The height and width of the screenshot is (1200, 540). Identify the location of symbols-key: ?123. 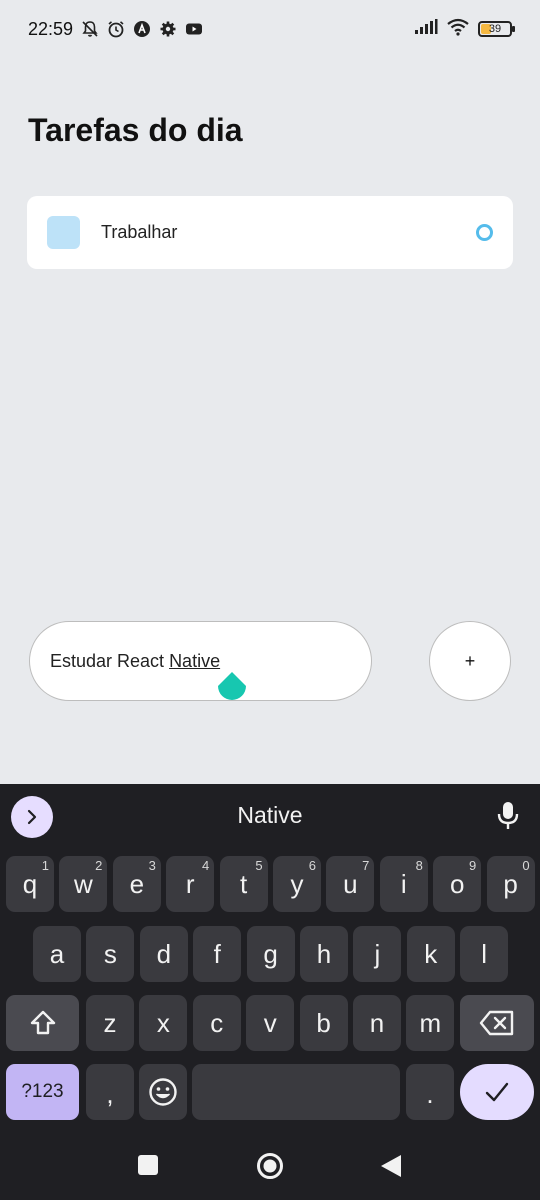
(42, 1092).